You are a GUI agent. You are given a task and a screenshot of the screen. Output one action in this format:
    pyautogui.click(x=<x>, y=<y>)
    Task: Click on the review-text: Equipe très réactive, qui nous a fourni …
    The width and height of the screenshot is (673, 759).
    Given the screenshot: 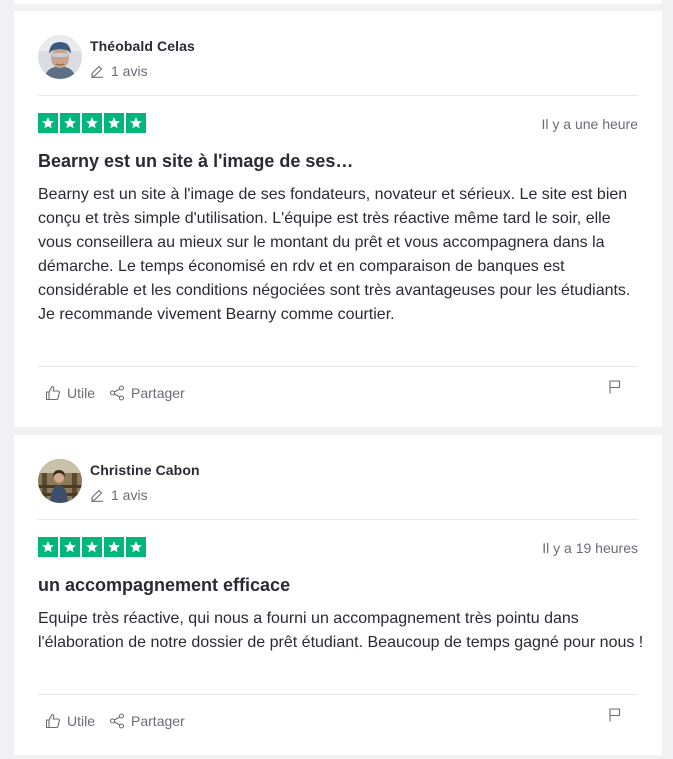 What is the action you would take?
    pyautogui.click(x=341, y=630)
    